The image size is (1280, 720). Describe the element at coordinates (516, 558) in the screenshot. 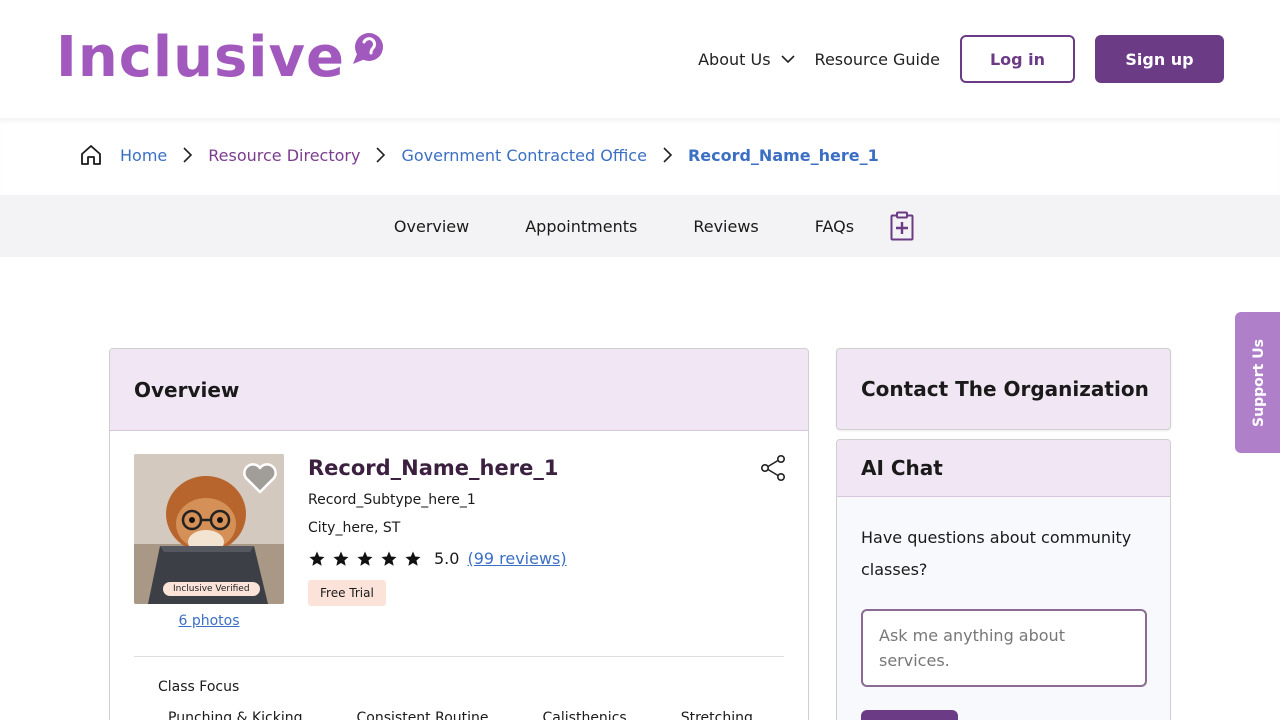

I see `reviews-link: (99 reviews)` at that location.